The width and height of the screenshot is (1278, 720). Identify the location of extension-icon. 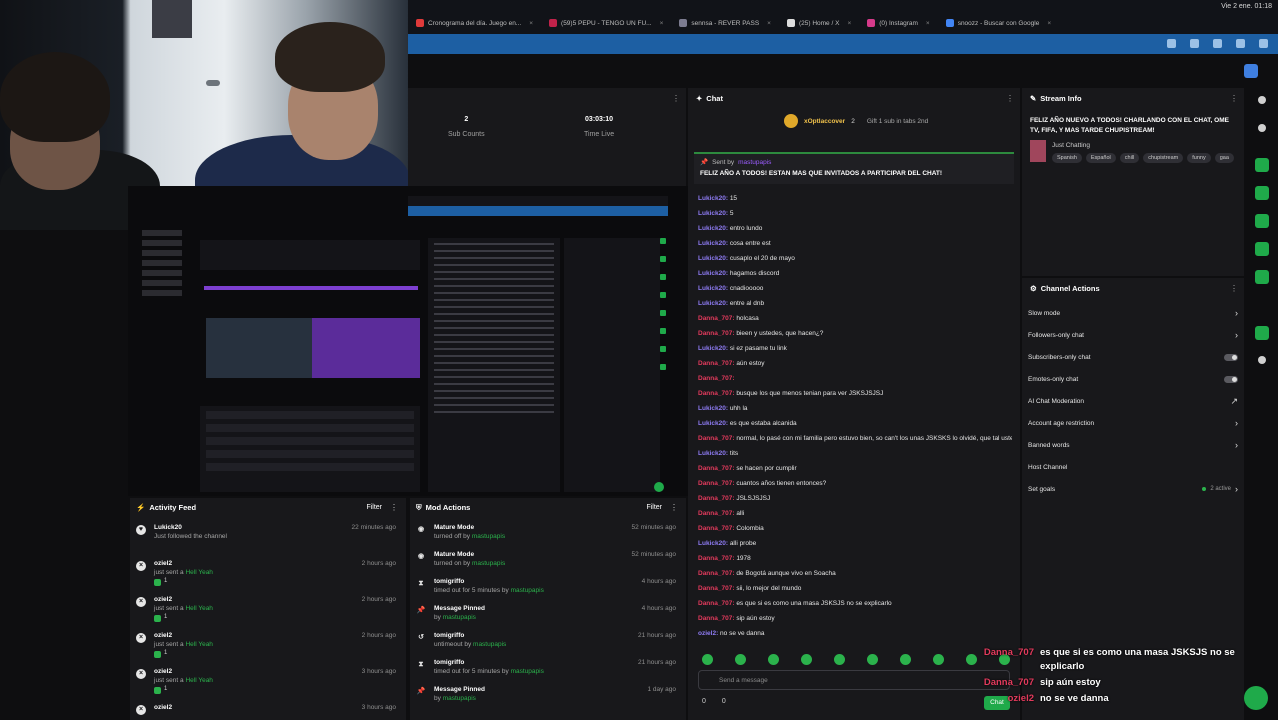
(1194, 43).